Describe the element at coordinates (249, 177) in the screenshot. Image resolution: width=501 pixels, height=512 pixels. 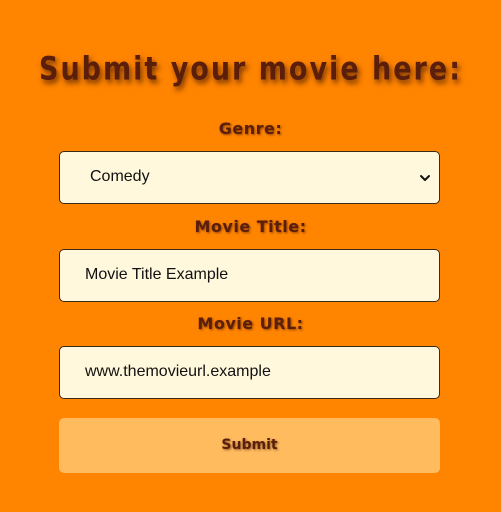
I see `genre-select: Comedy` at that location.